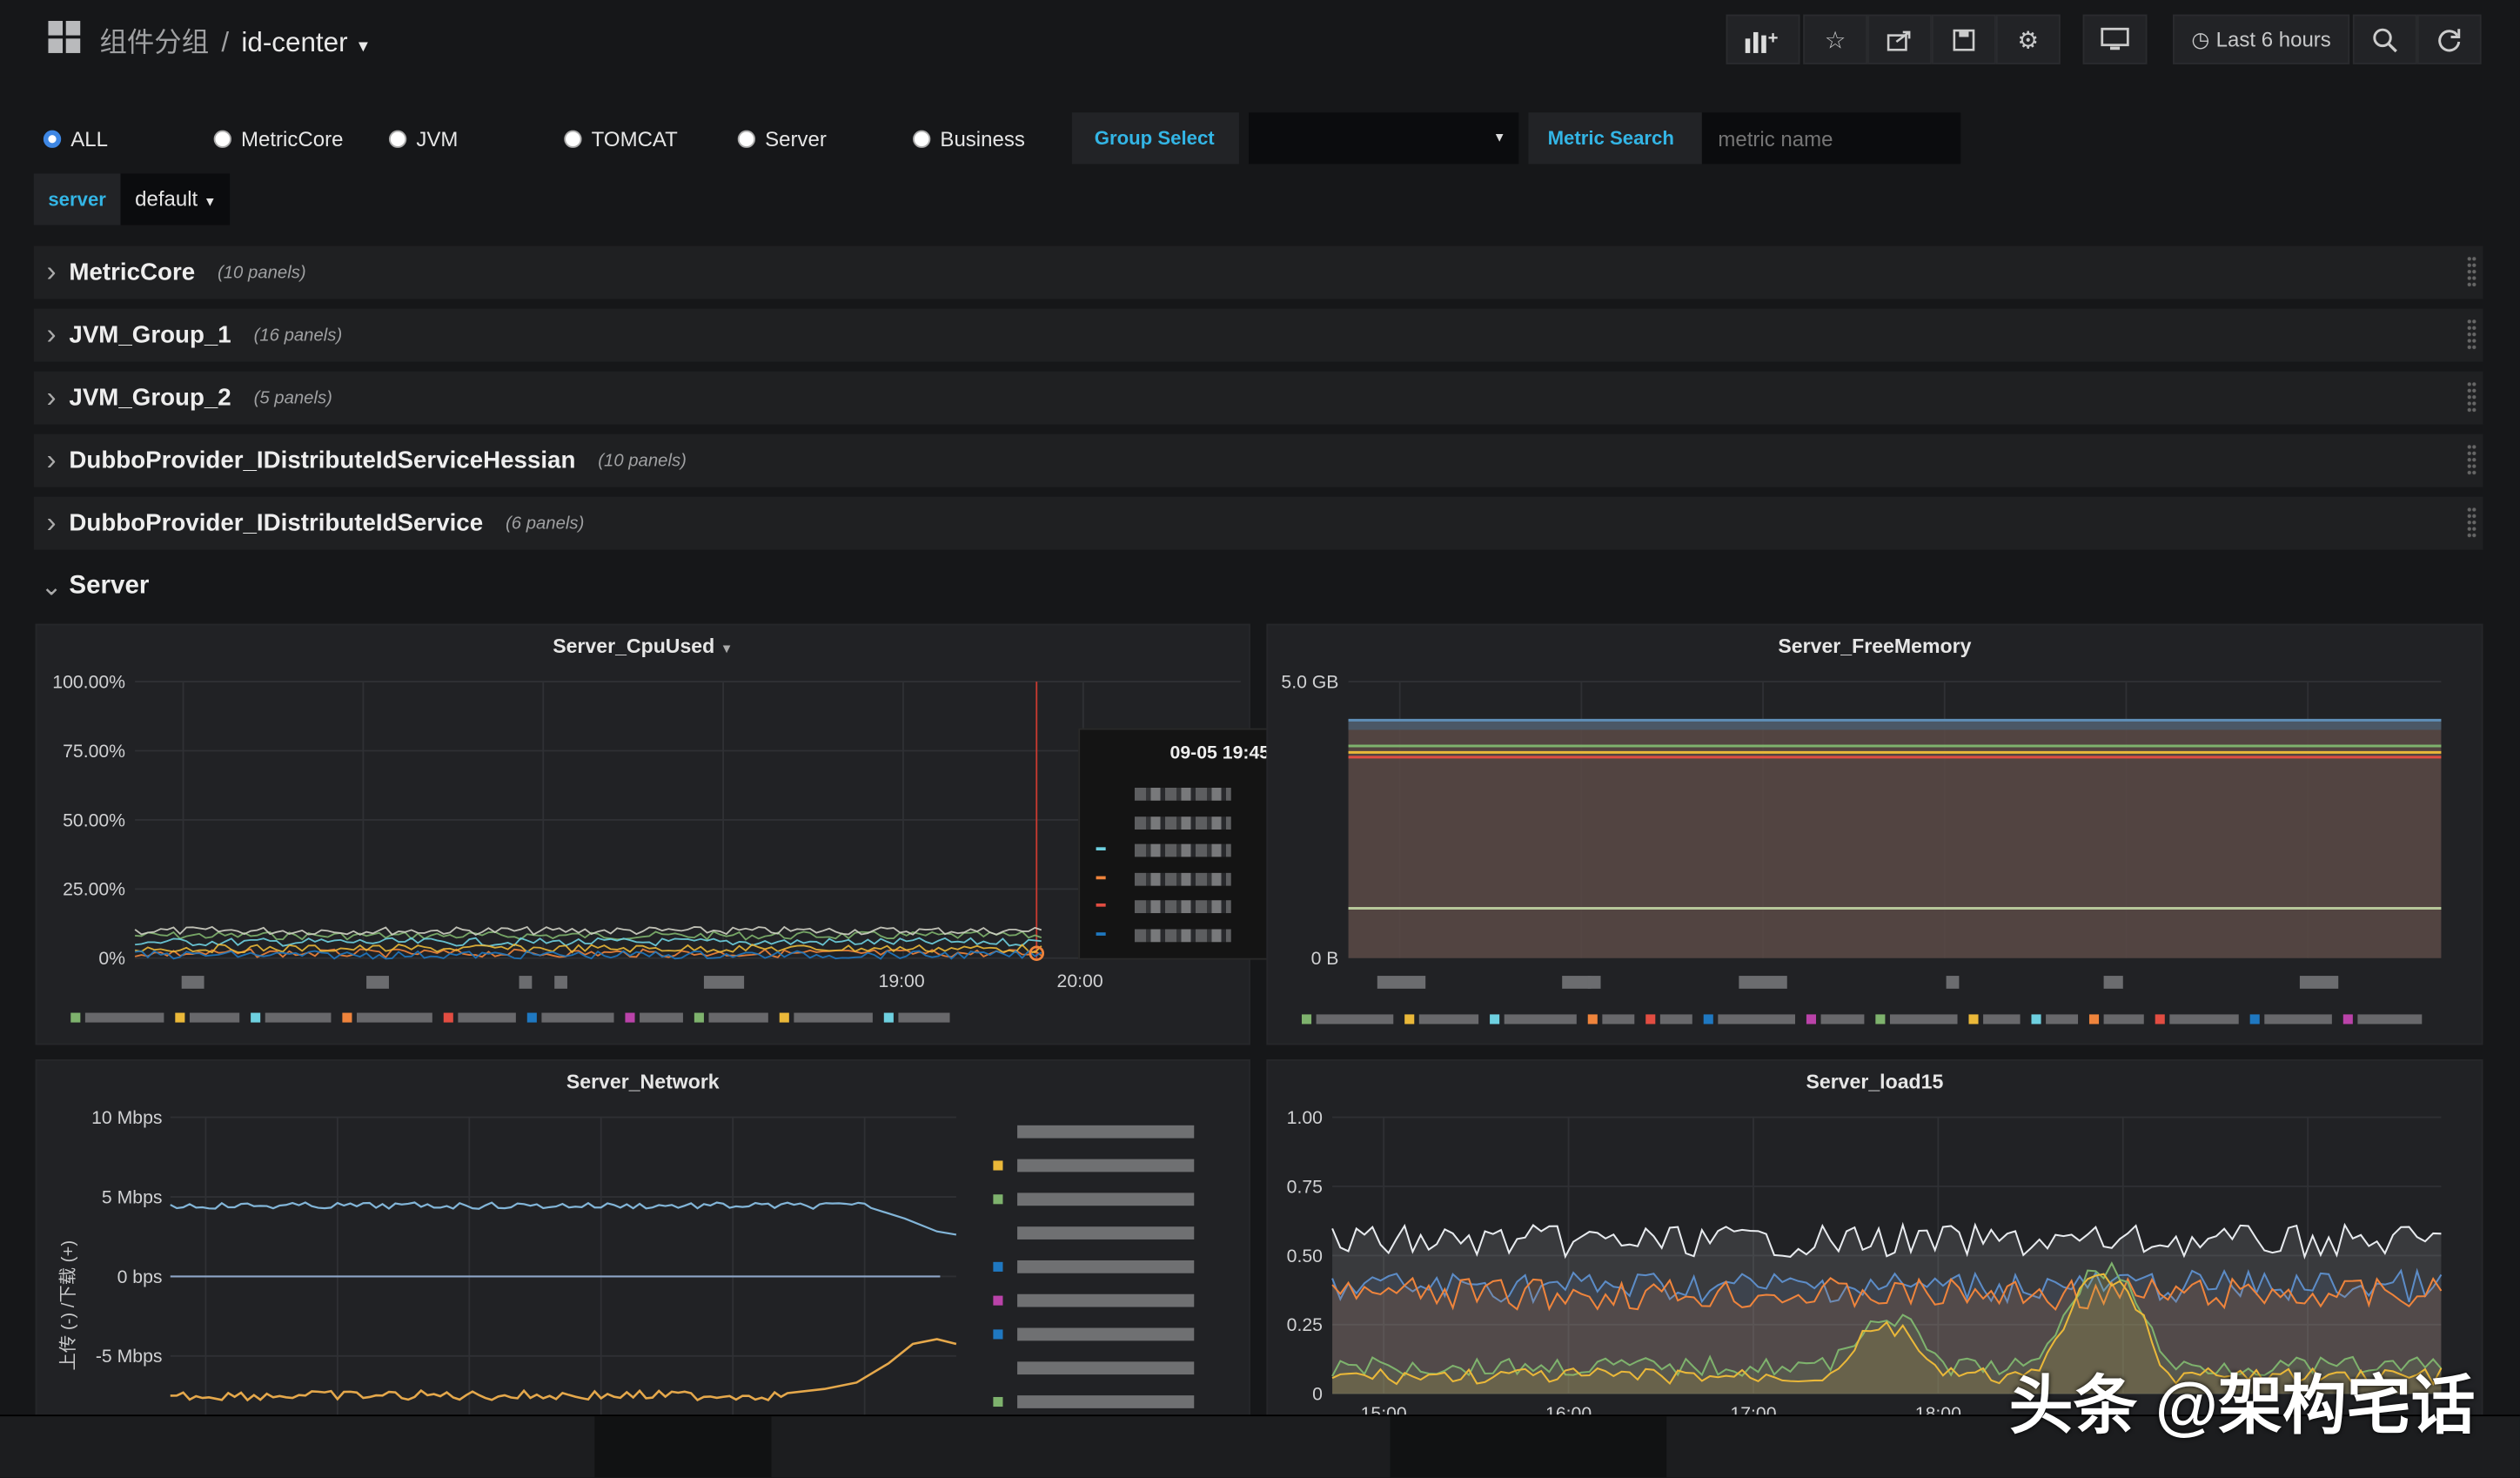  Describe the element at coordinates (2384, 39) in the screenshot. I see `zoom-out-button` at that location.